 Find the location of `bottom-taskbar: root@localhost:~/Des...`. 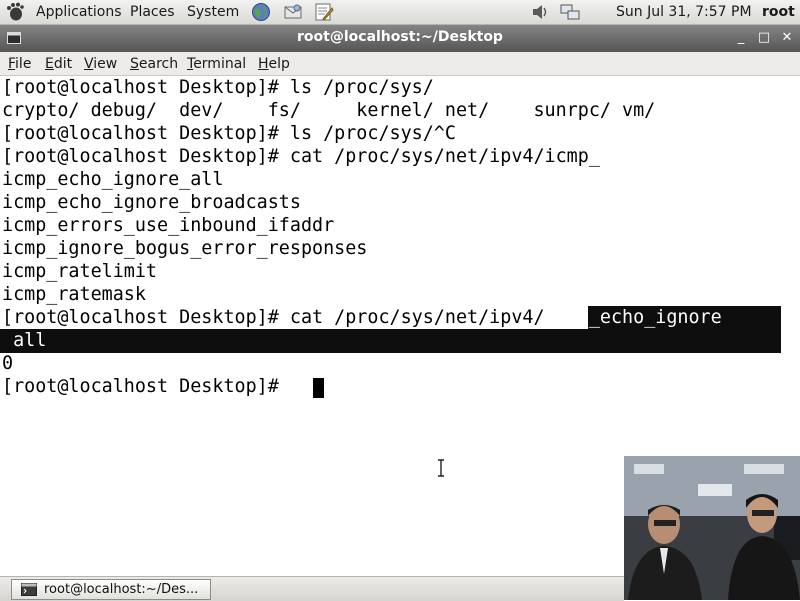

bottom-taskbar: root@localhost:~/Des... is located at coordinates (312, 588).